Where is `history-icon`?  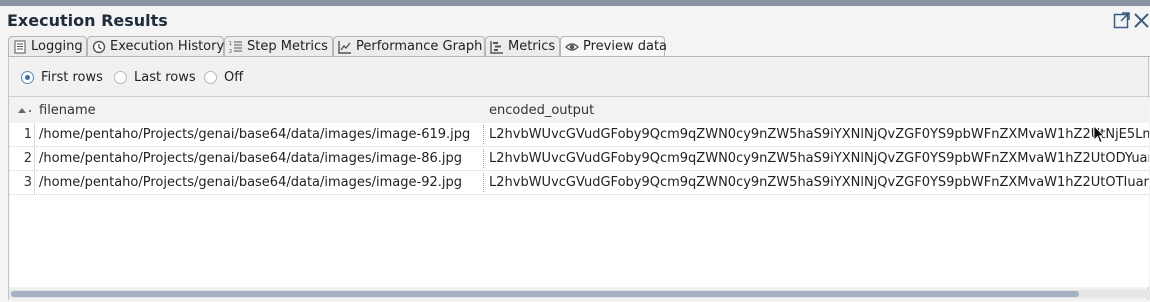 history-icon is located at coordinates (99, 47).